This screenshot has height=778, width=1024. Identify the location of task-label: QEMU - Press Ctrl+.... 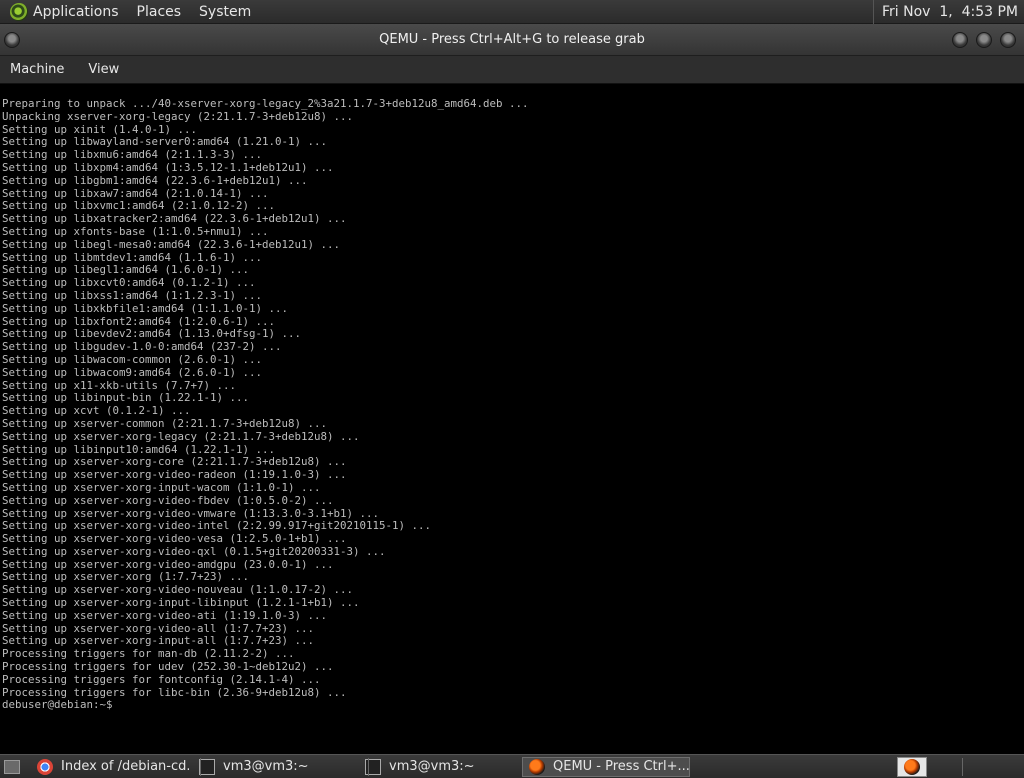
(621, 766).